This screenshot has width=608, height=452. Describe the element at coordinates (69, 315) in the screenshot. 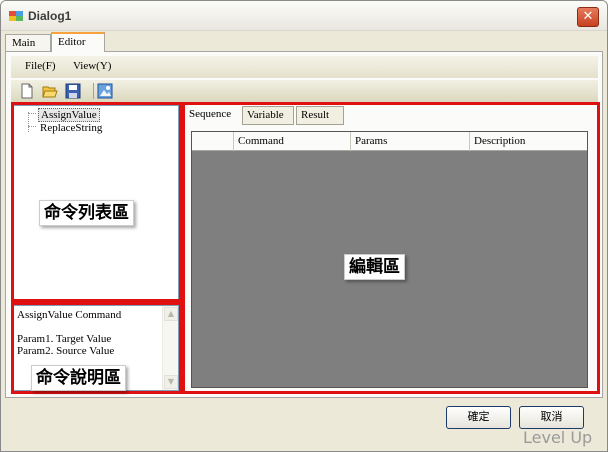

I see `description-line: AssignValue Command` at that location.